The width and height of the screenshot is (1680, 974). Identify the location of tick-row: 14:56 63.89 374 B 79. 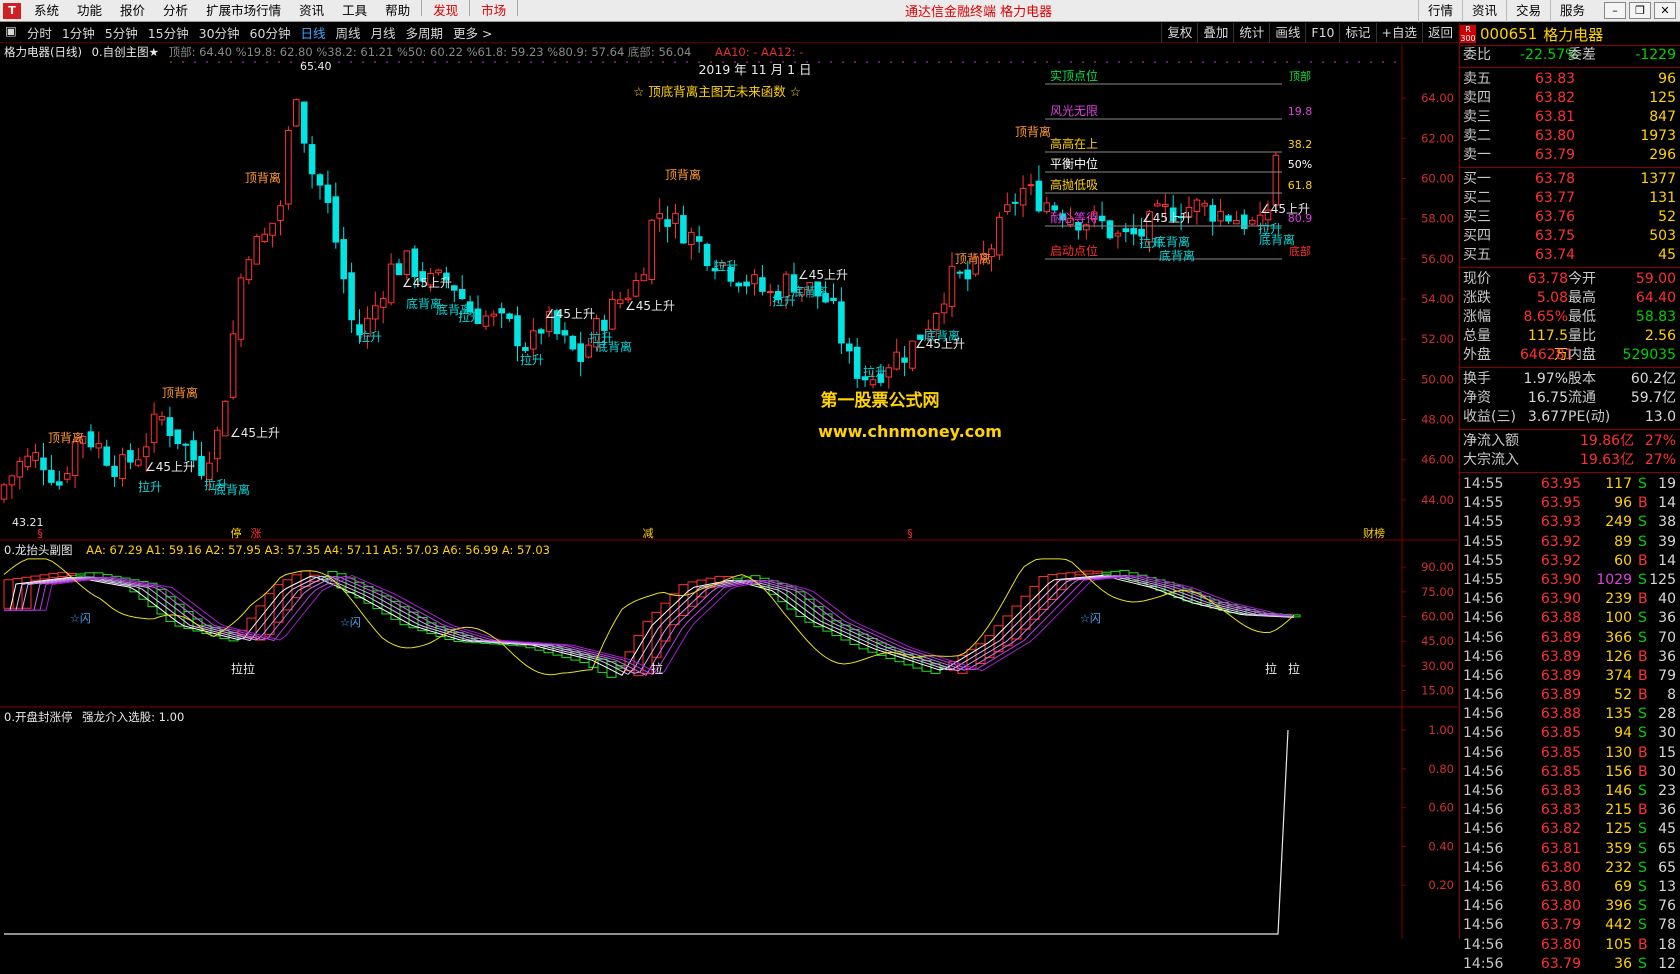
(1569, 675).